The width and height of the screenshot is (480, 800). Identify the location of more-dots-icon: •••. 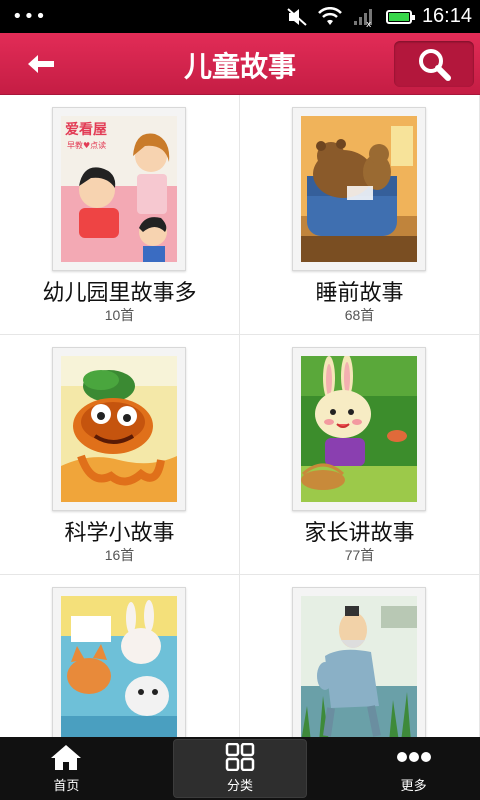
(29, 16).